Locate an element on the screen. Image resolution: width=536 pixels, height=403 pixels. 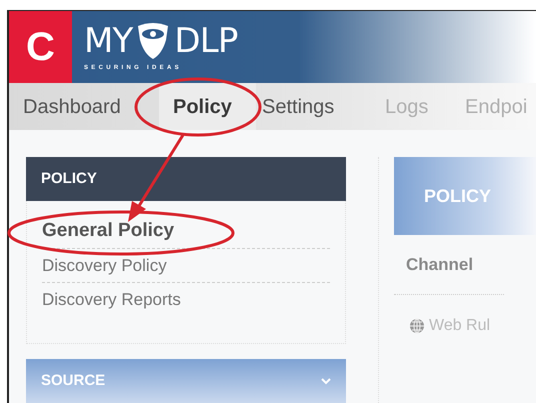
shield-eye-icon is located at coordinates (153, 41).